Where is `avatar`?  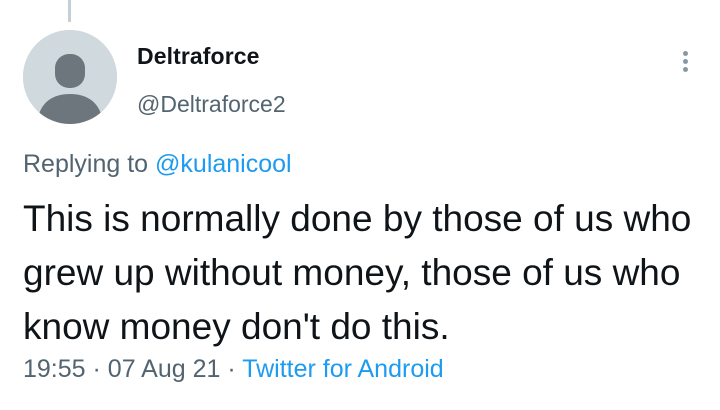
avatar is located at coordinates (70, 77).